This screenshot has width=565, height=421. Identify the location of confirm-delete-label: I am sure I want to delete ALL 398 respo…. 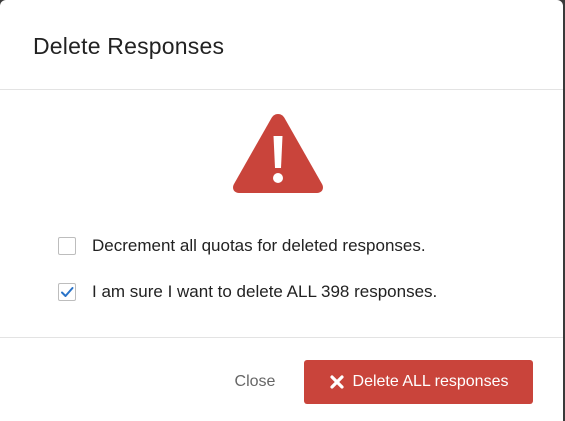
(265, 291).